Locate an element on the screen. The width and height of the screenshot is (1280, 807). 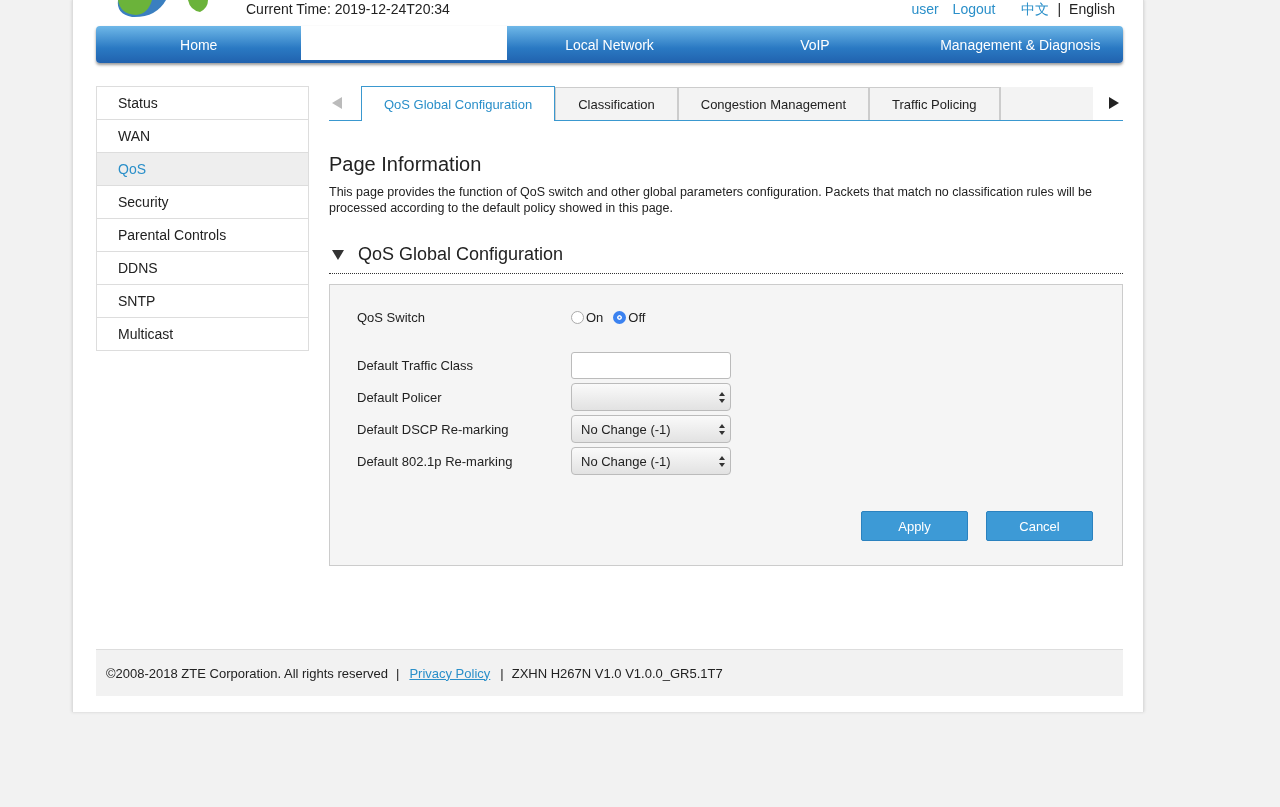
scroll-left-icon is located at coordinates (337, 103).